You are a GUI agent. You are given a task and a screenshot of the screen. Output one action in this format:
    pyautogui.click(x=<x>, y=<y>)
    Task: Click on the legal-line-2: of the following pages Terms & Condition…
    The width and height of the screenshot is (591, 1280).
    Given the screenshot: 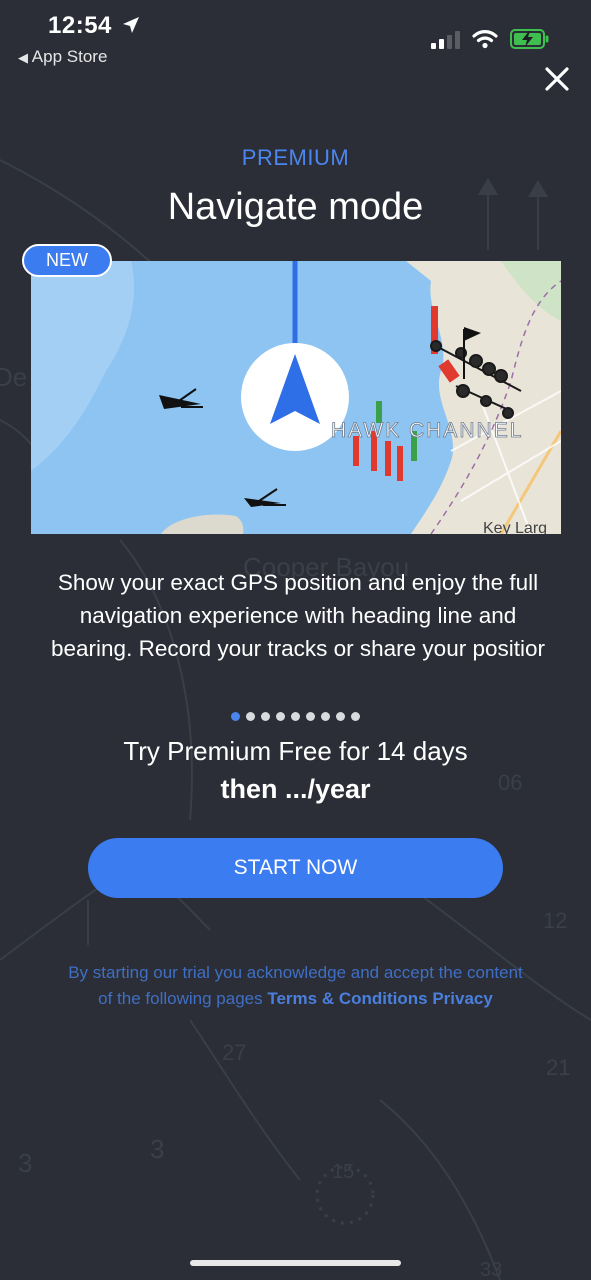 What is the action you would take?
    pyautogui.click(x=295, y=999)
    